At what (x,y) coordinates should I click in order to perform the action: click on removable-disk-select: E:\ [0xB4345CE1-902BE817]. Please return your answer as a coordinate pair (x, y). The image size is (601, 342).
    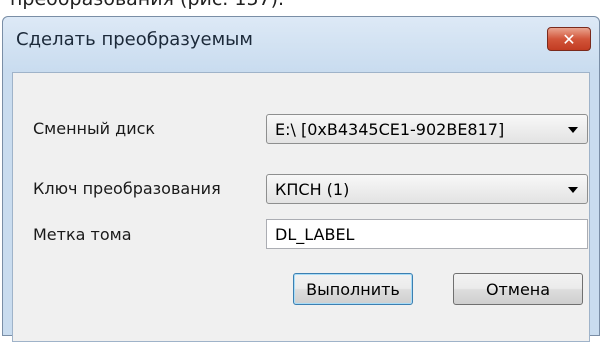
    Looking at the image, I should click on (427, 129).